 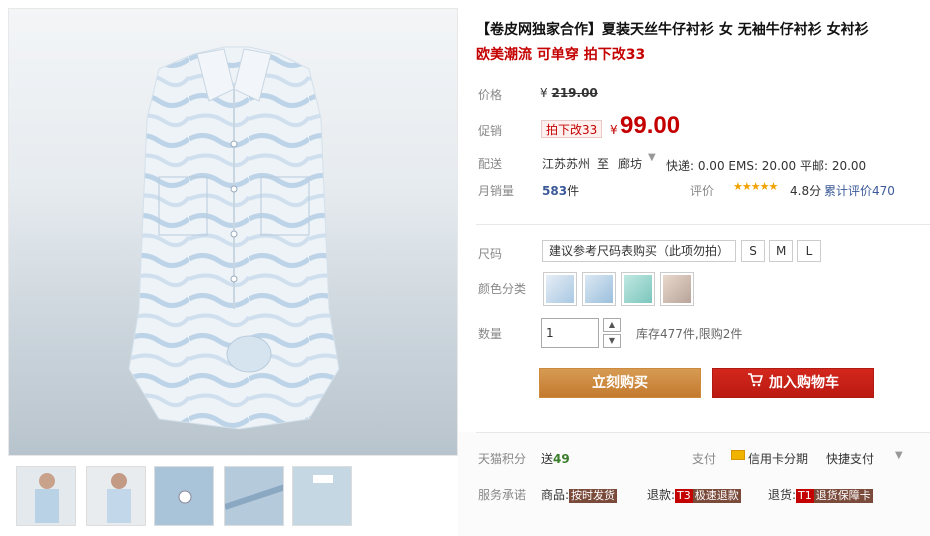 I want to click on rating-score: 4.8分, so click(x=806, y=191).